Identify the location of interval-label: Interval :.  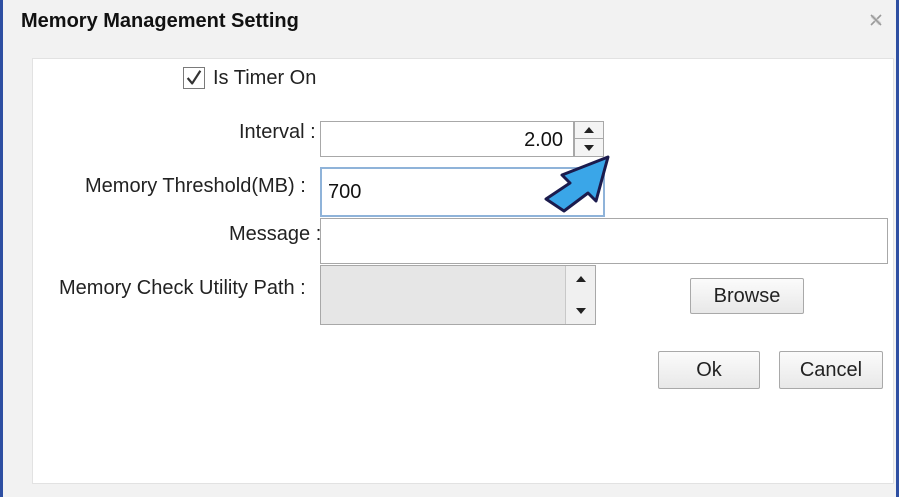
(277, 132).